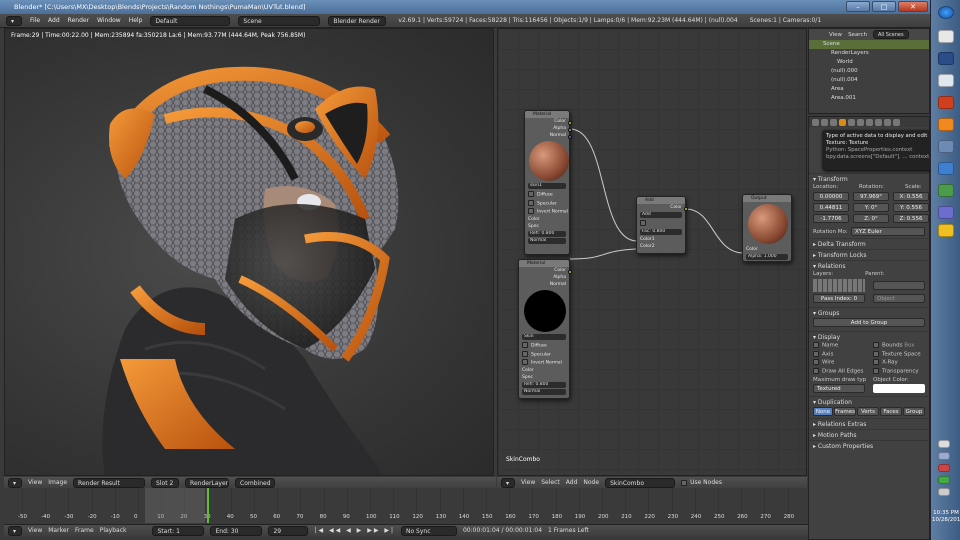 The width and height of the screenshot is (960, 540). I want to click on render-pass-select: Combined, so click(255, 482).